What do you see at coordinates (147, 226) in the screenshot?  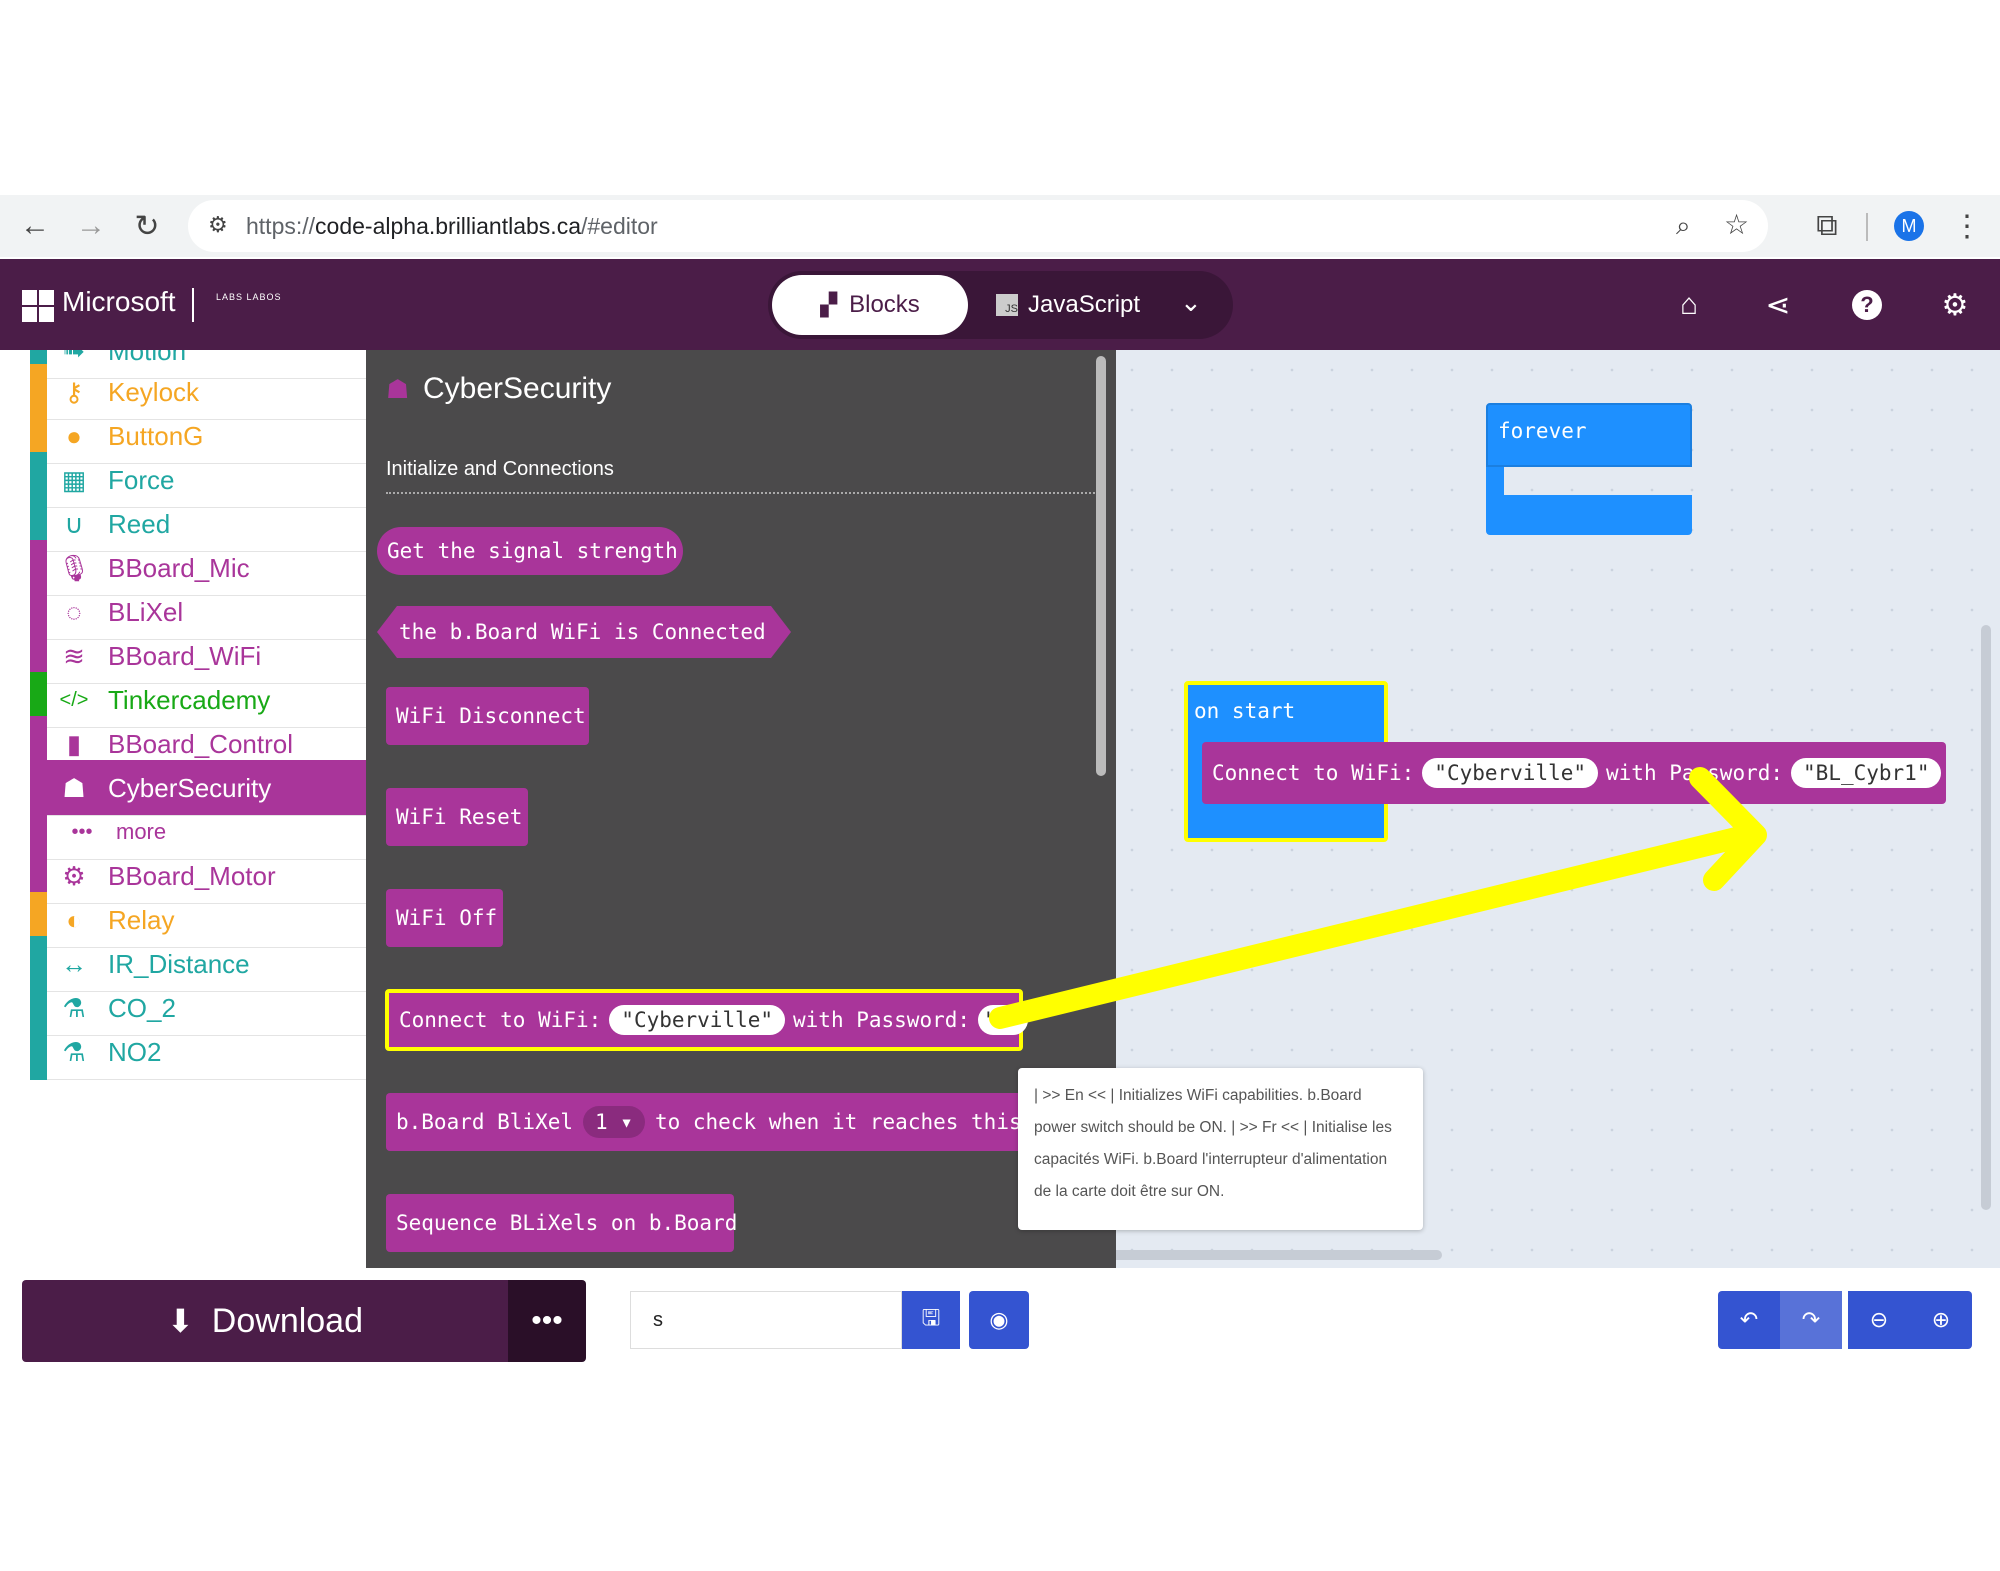 I see `reload-icon: ↻` at bounding box center [147, 226].